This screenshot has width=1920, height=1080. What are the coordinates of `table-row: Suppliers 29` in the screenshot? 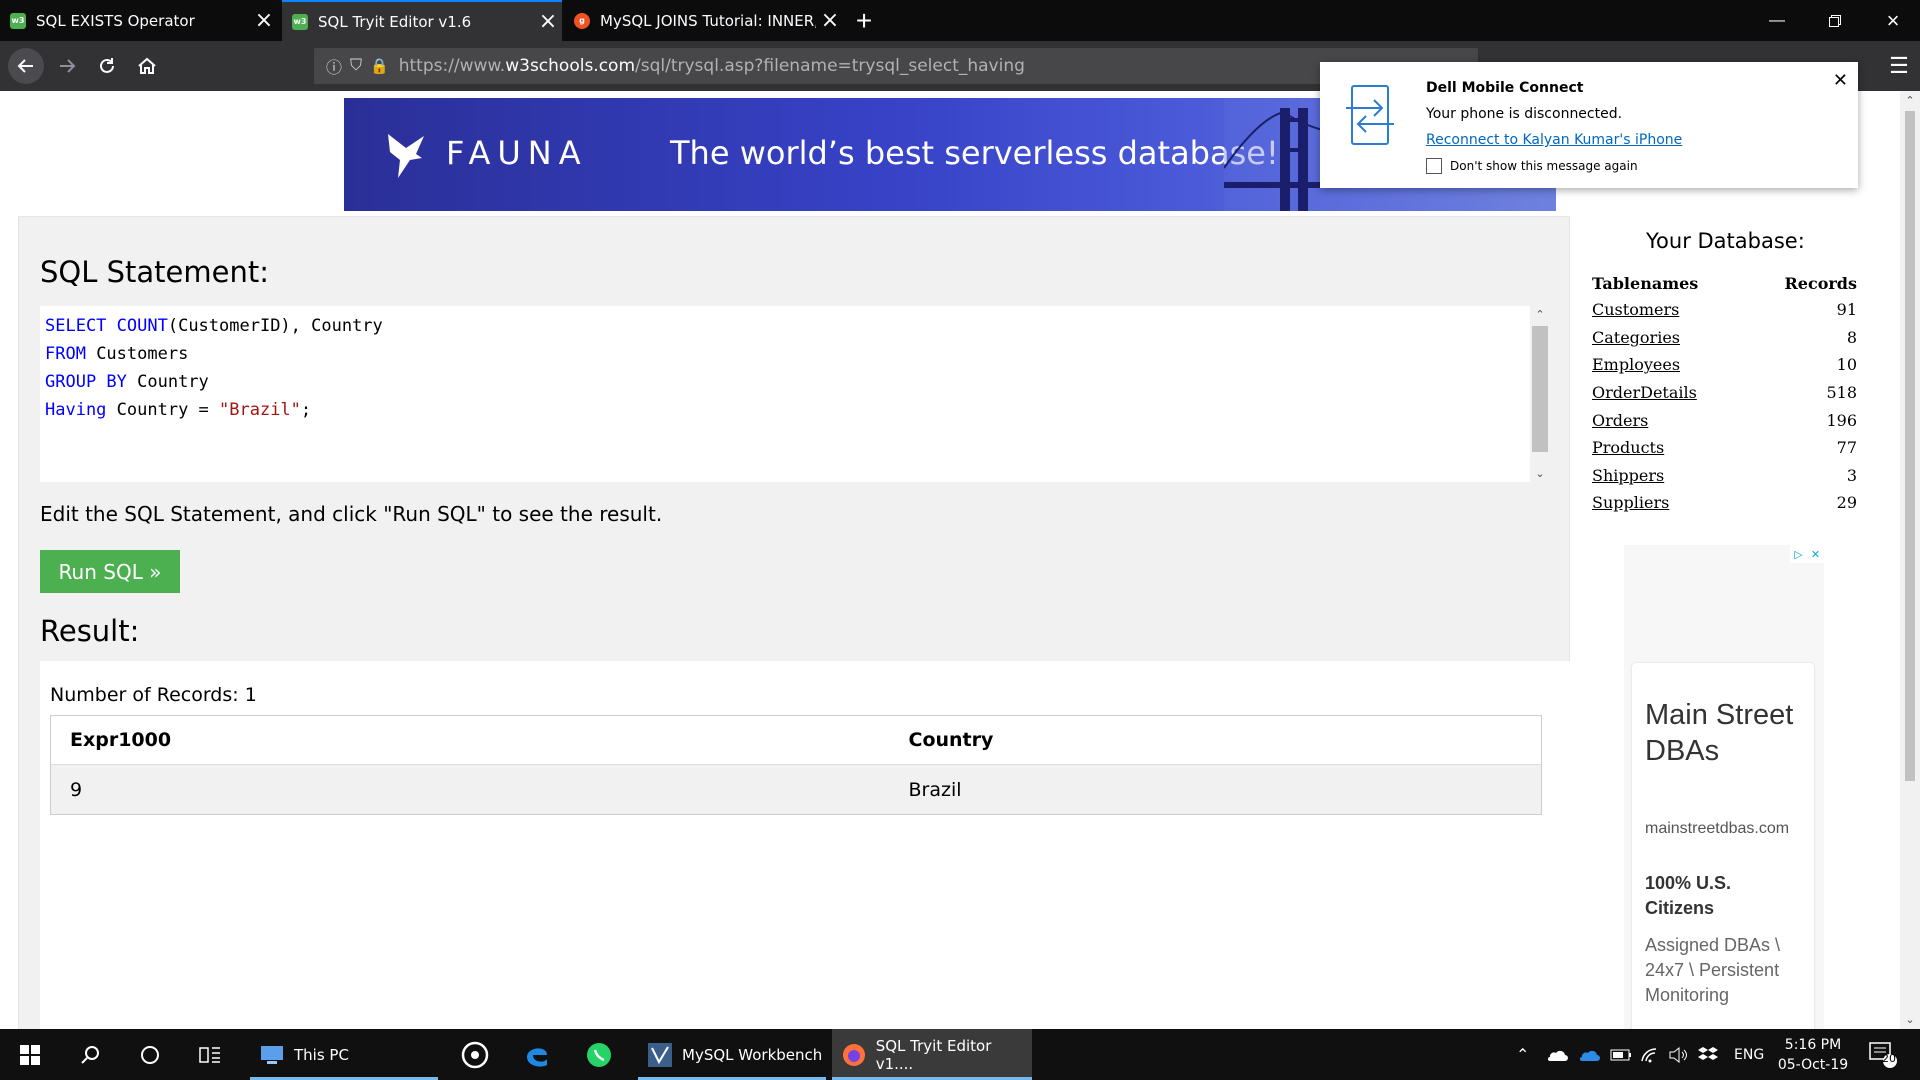 It's located at (1724, 503).